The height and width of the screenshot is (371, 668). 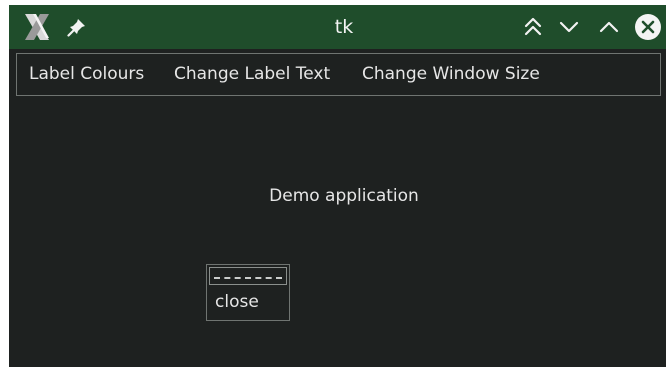 I want to click on window-title: tk, so click(x=344, y=27).